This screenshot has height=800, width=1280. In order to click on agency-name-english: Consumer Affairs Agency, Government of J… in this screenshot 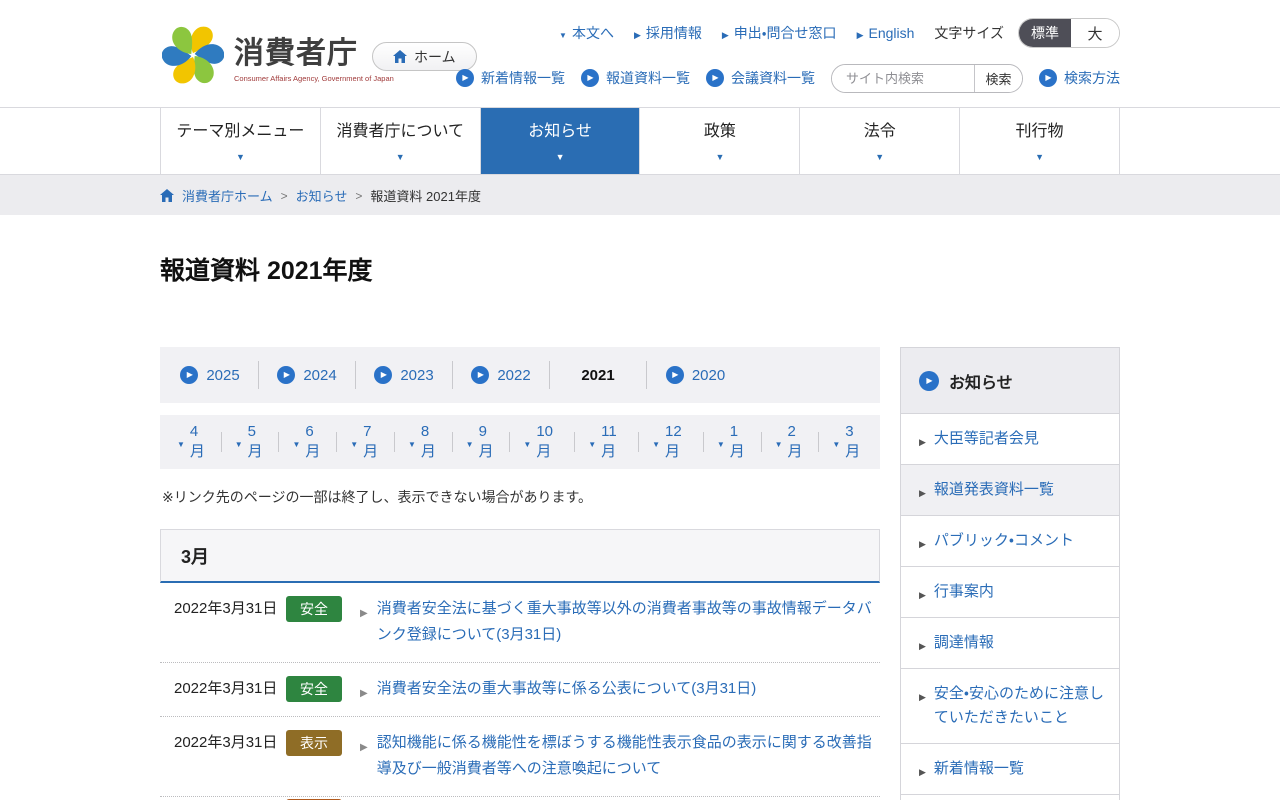, I will do `click(314, 78)`.